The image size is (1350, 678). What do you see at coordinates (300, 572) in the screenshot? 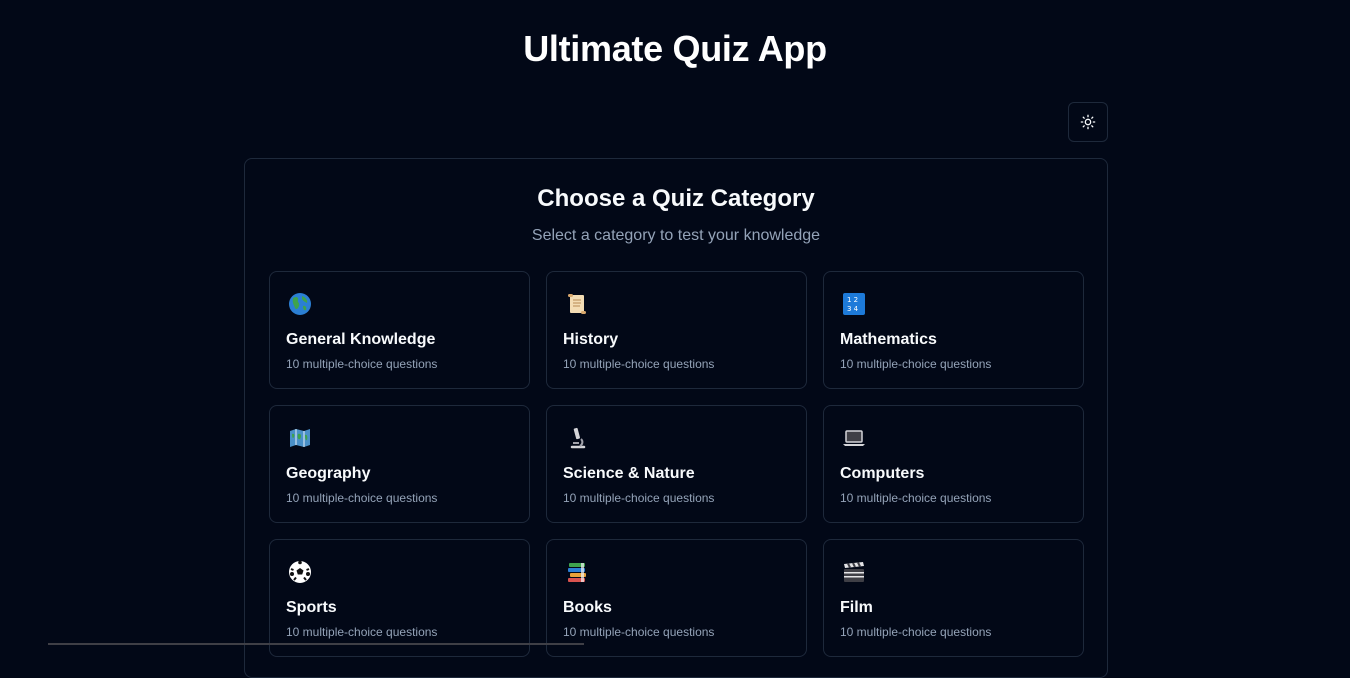
I see `soccer-ball-icon` at bounding box center [300, 572].